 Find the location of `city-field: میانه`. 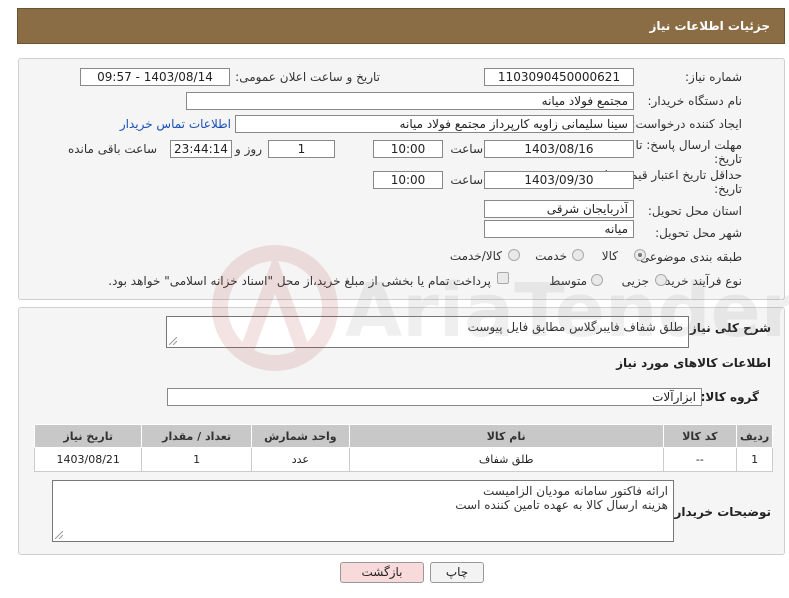

city-field: میانه is located at coordinates (559, 229).